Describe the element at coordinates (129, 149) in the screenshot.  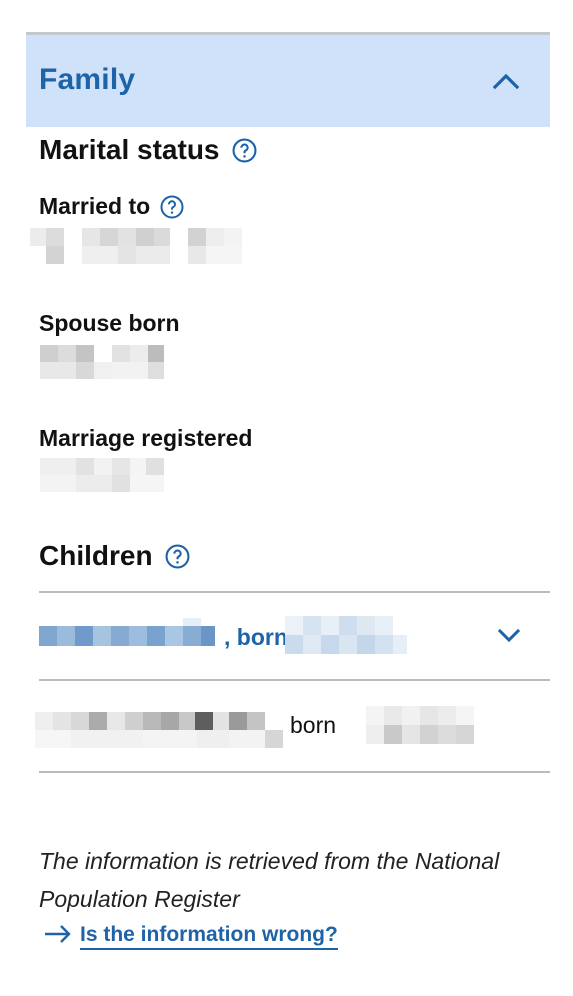
I see `marital-status-title: Marital status` at that location.